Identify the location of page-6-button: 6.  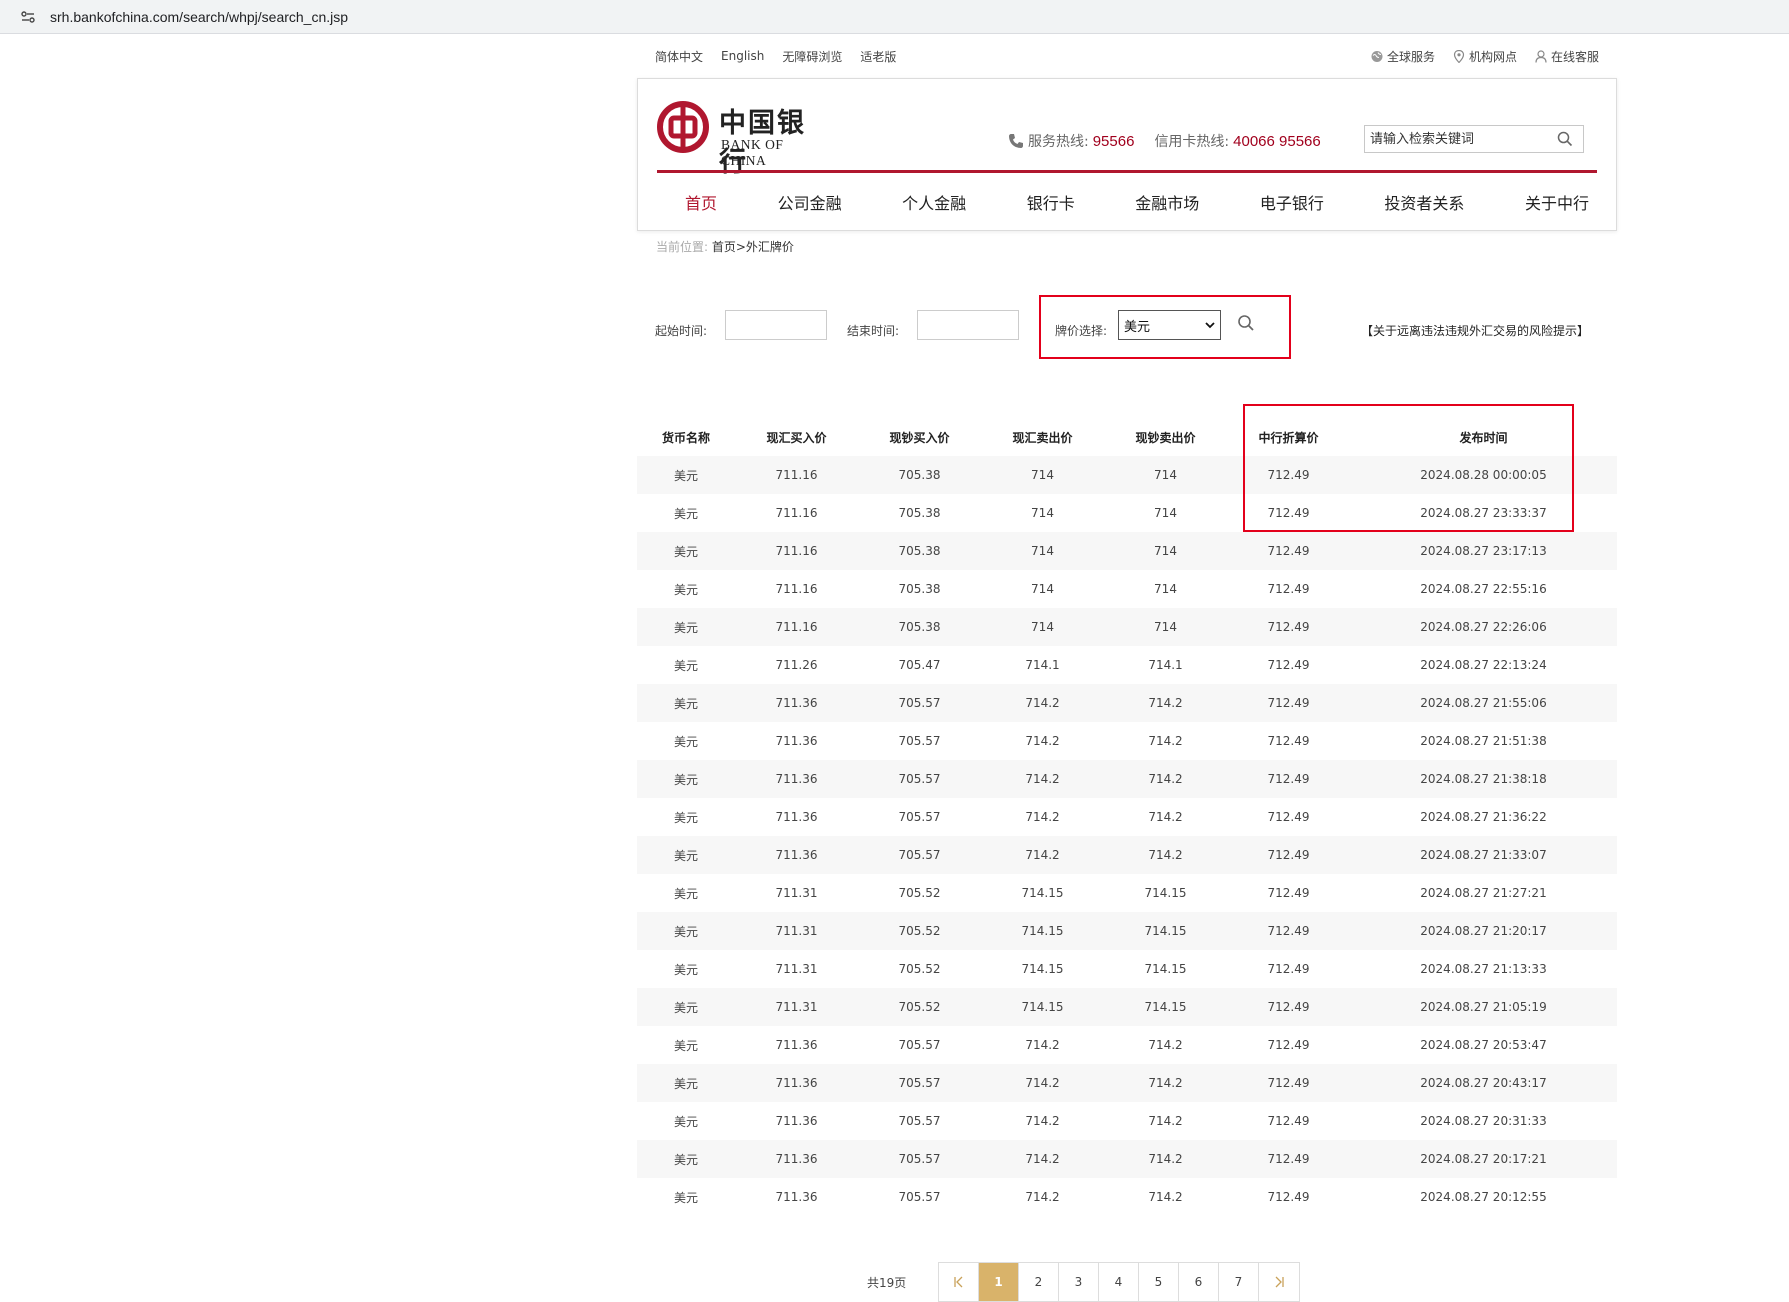
(1199, 1282).